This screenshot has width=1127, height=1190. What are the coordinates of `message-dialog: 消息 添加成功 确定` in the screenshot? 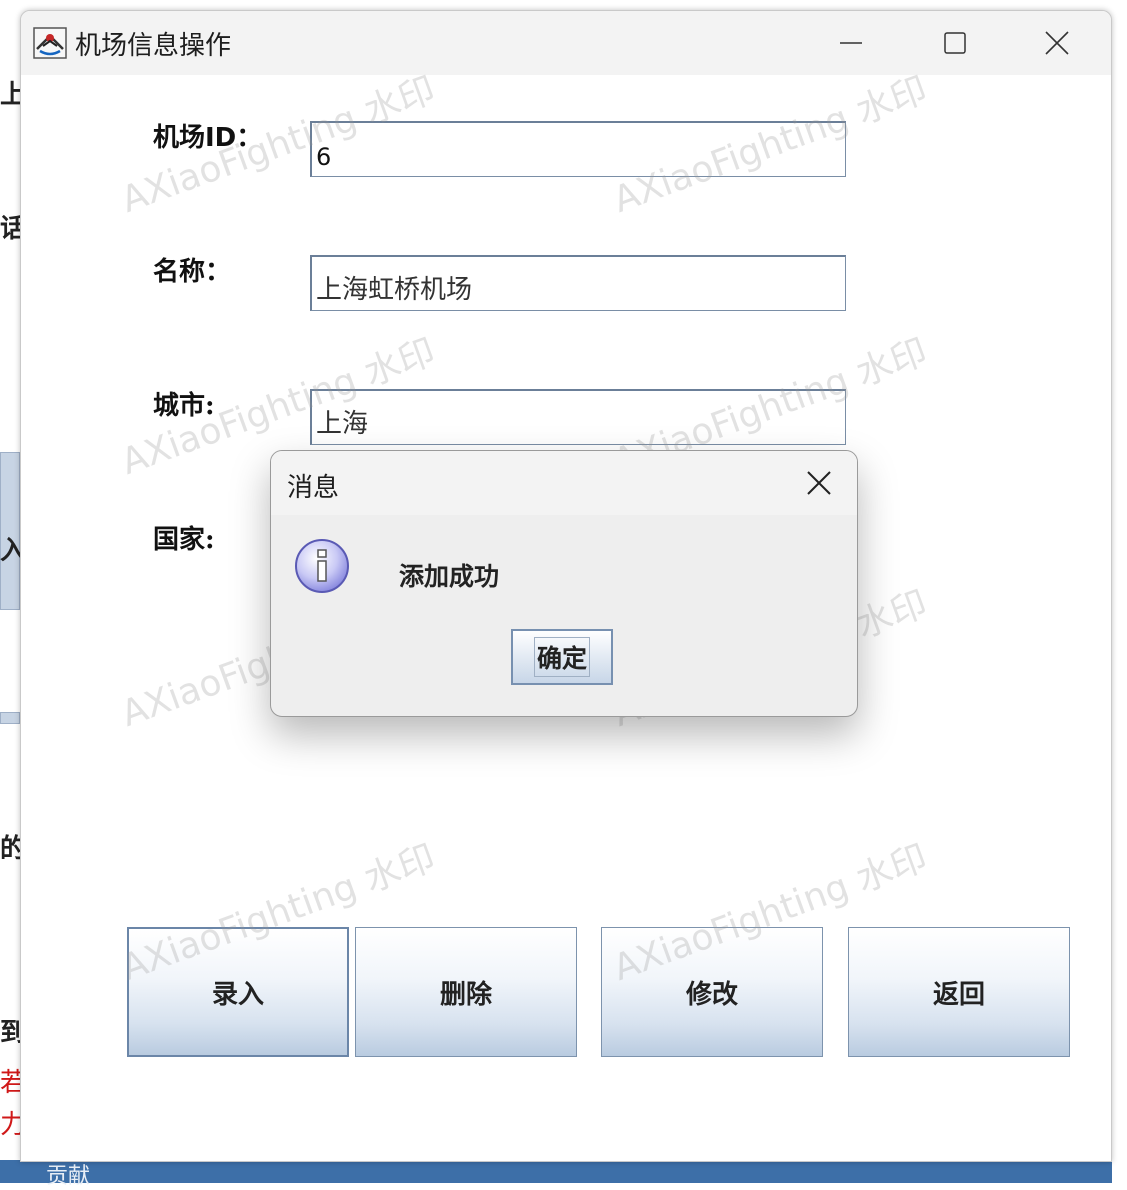 It's located at (564, 583).